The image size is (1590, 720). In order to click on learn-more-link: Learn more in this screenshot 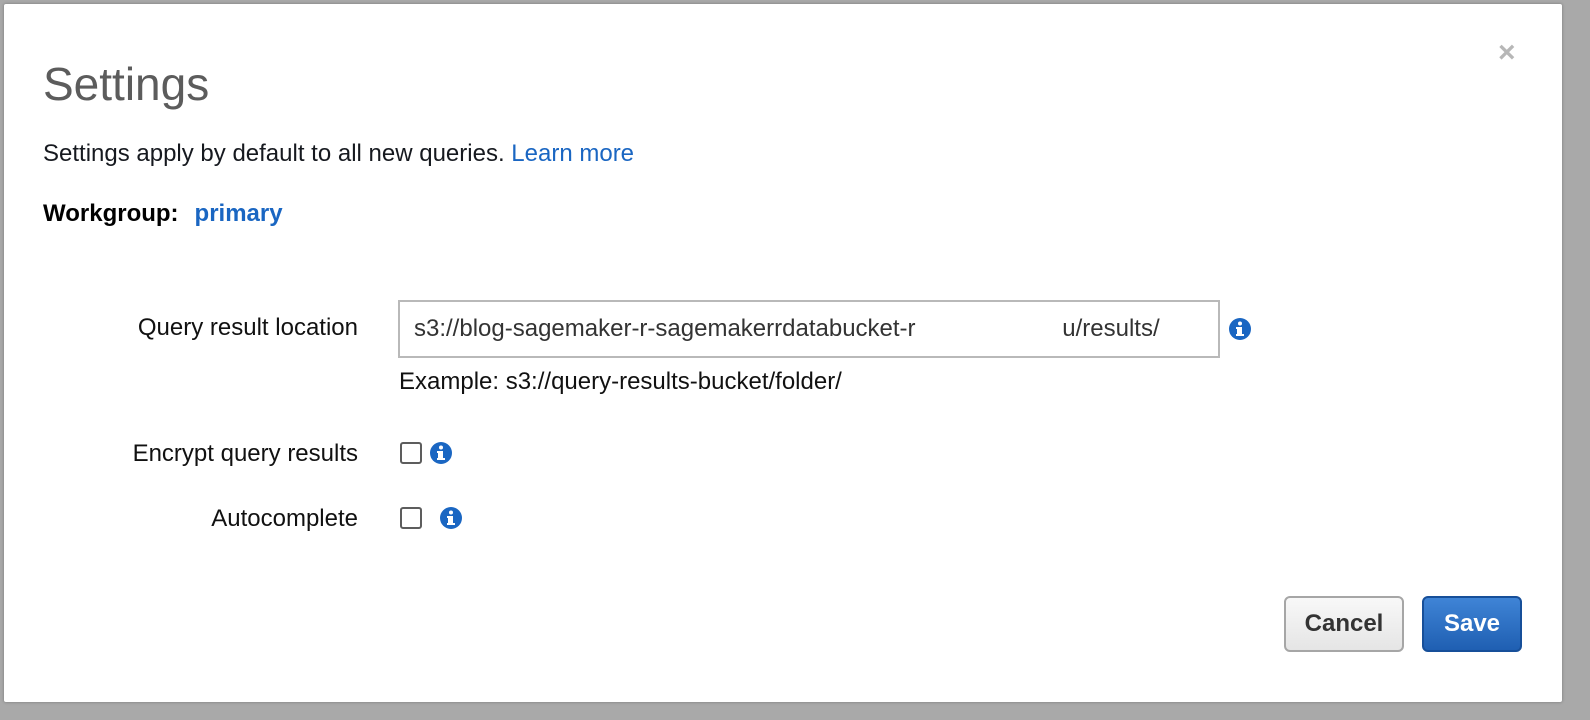, I will do `click(572, 153)`.